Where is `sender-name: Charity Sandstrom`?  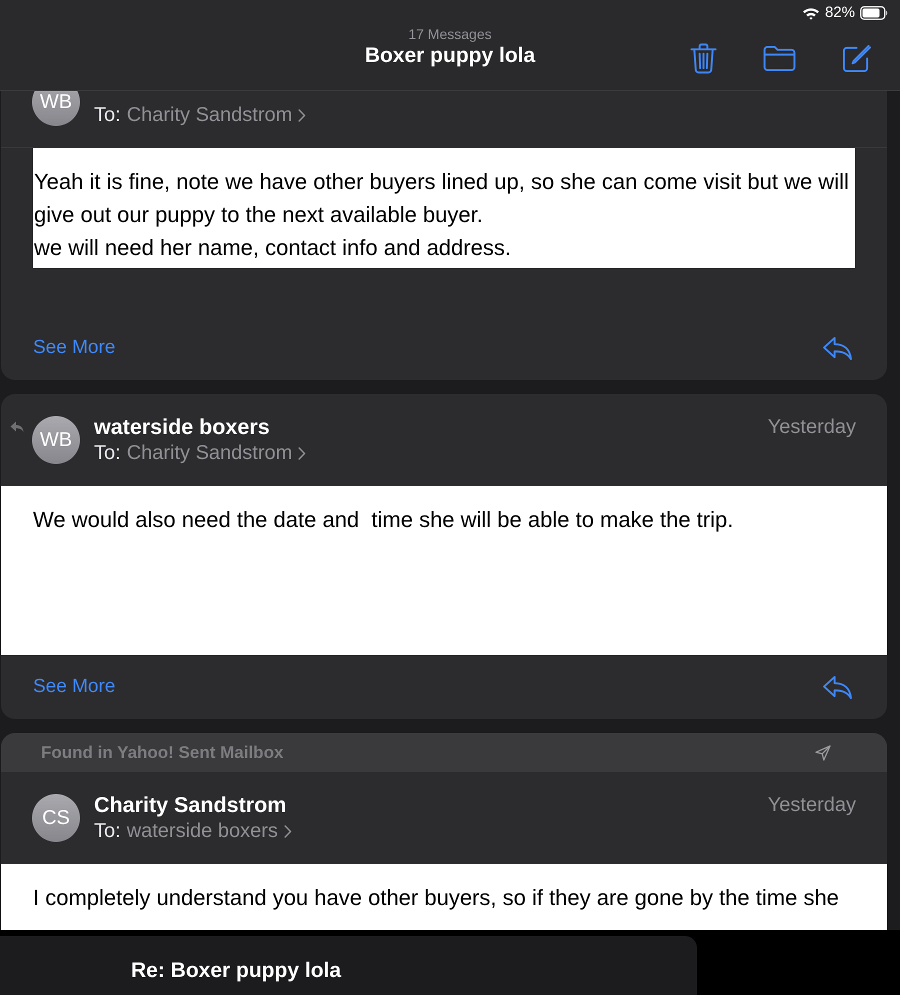
sender-name: Charity Sandstrom is located at coordinates (190, 805).